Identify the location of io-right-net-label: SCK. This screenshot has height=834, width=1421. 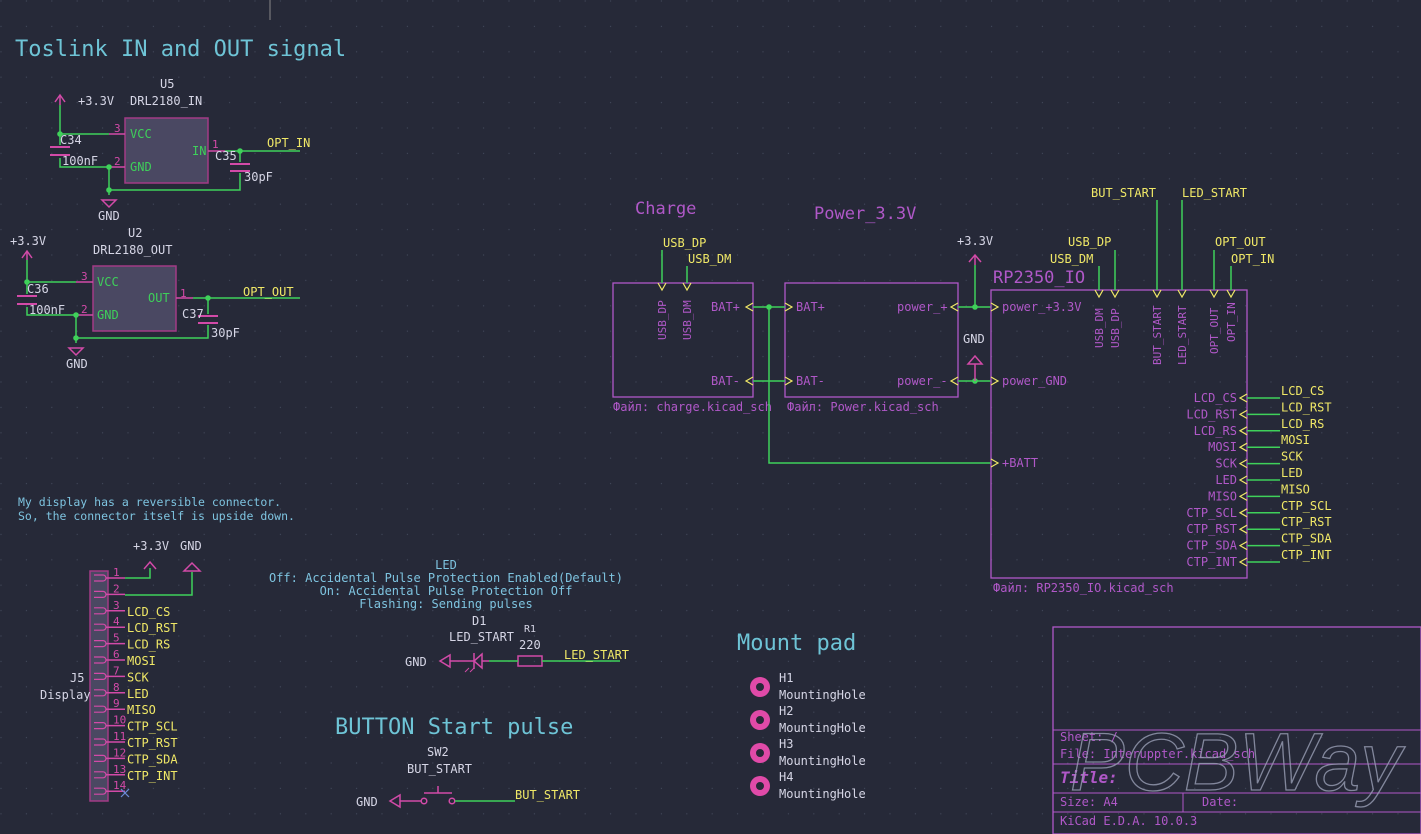
(1292, 457).